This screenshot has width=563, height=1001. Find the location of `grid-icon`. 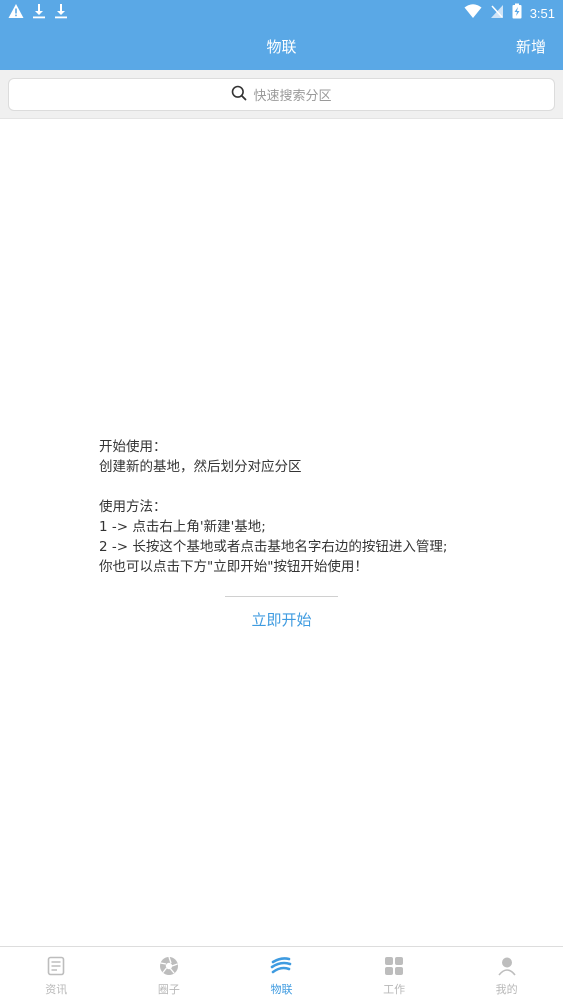

grid-icon is located at coordinates (394, 968).